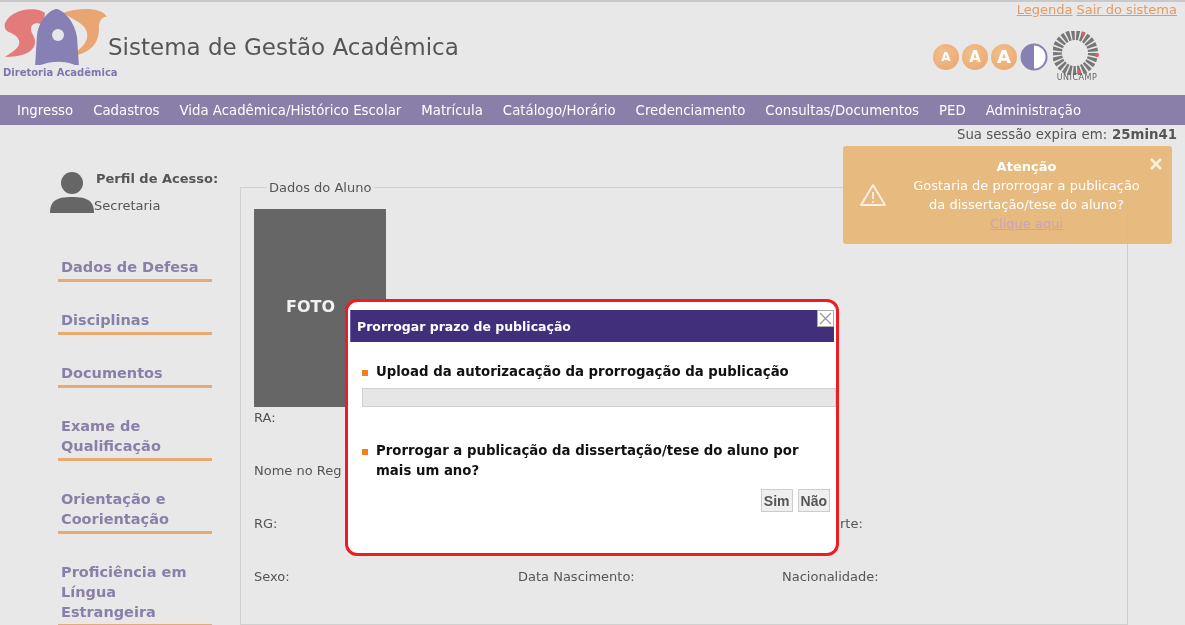 The width and height of the screenshot is (1185, 625). I want to click on session-label: Sua sessão expira em:, so click(1032, 134).